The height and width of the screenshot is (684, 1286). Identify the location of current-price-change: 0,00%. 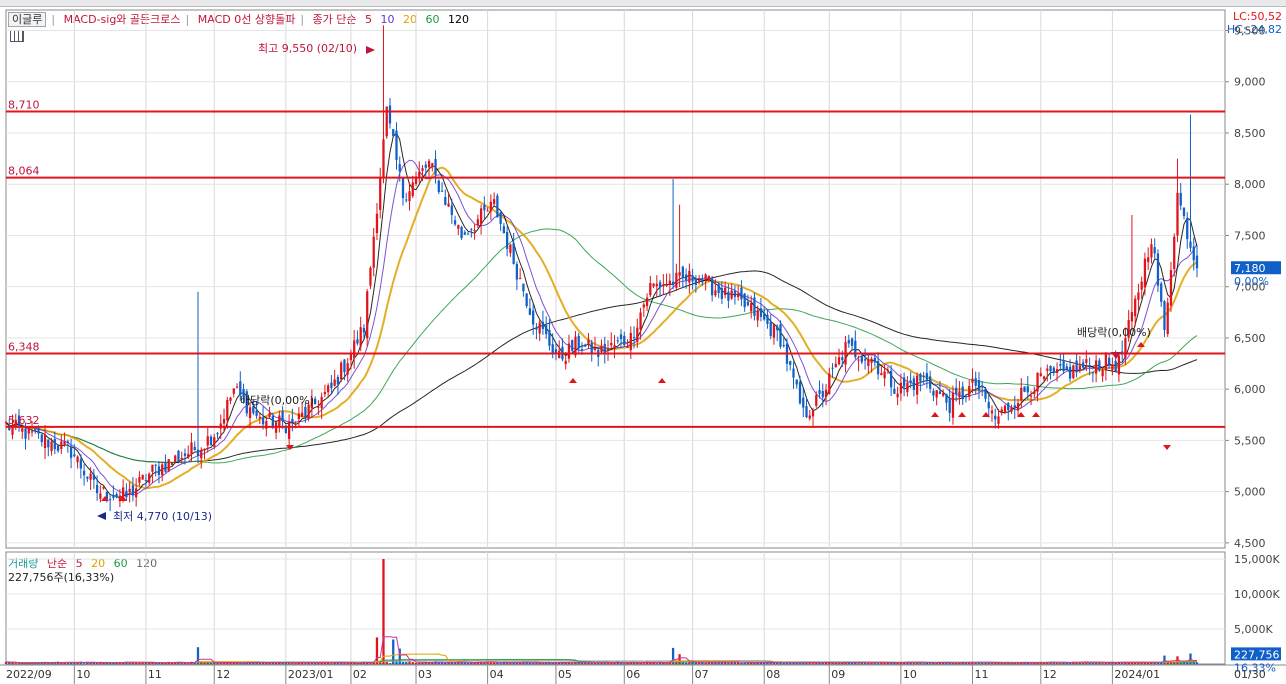
(1251, 281).